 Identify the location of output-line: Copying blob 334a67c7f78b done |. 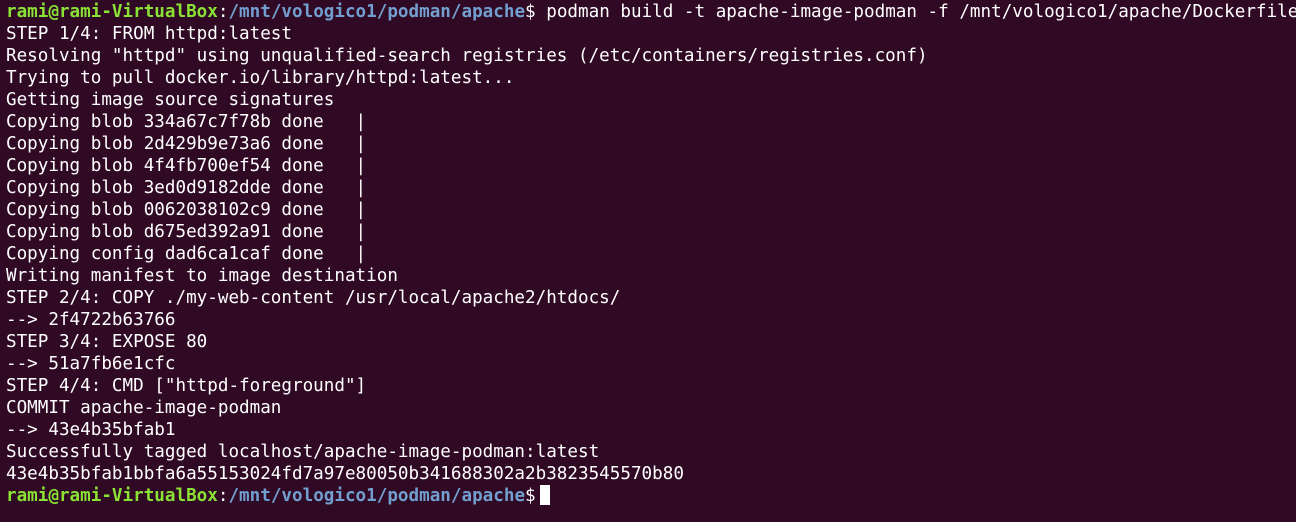
(186, 122).